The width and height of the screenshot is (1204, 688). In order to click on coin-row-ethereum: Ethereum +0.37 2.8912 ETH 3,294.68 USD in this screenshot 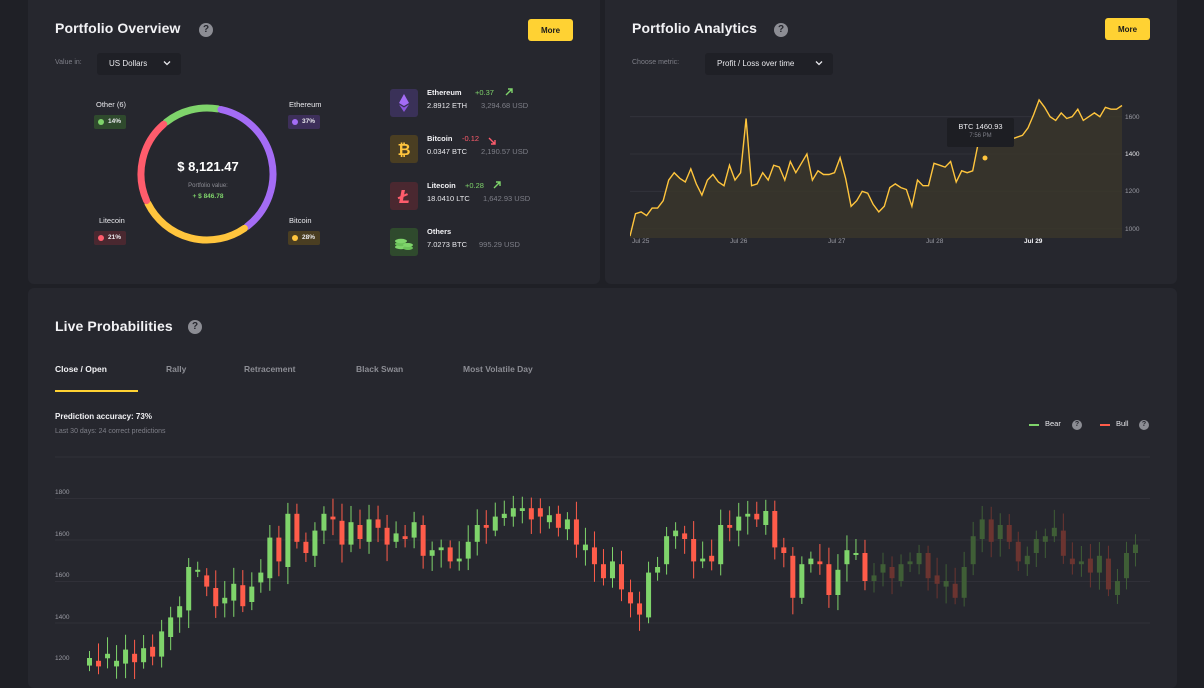, I will do `click(490, 103)`.